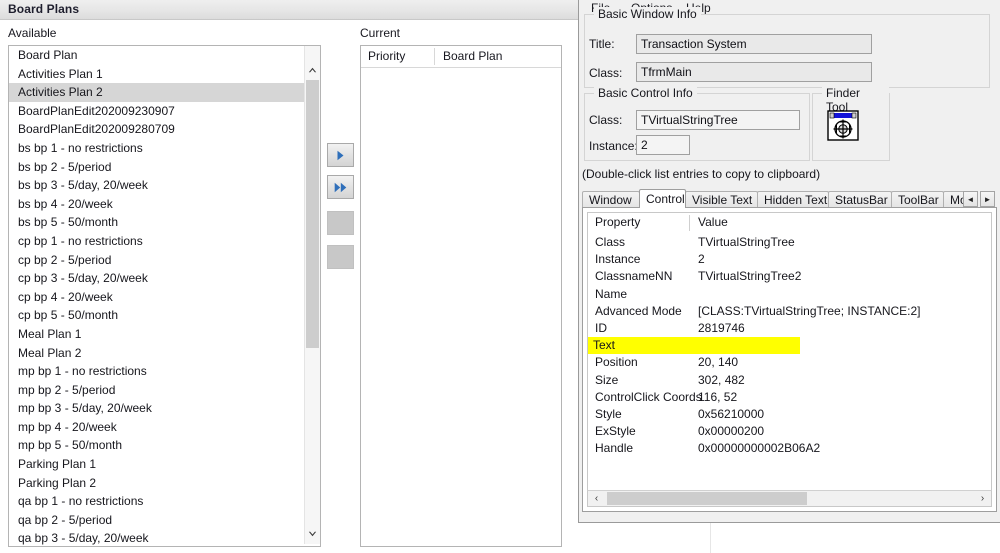  I want to click on property-name: Name, so click(611, 293).